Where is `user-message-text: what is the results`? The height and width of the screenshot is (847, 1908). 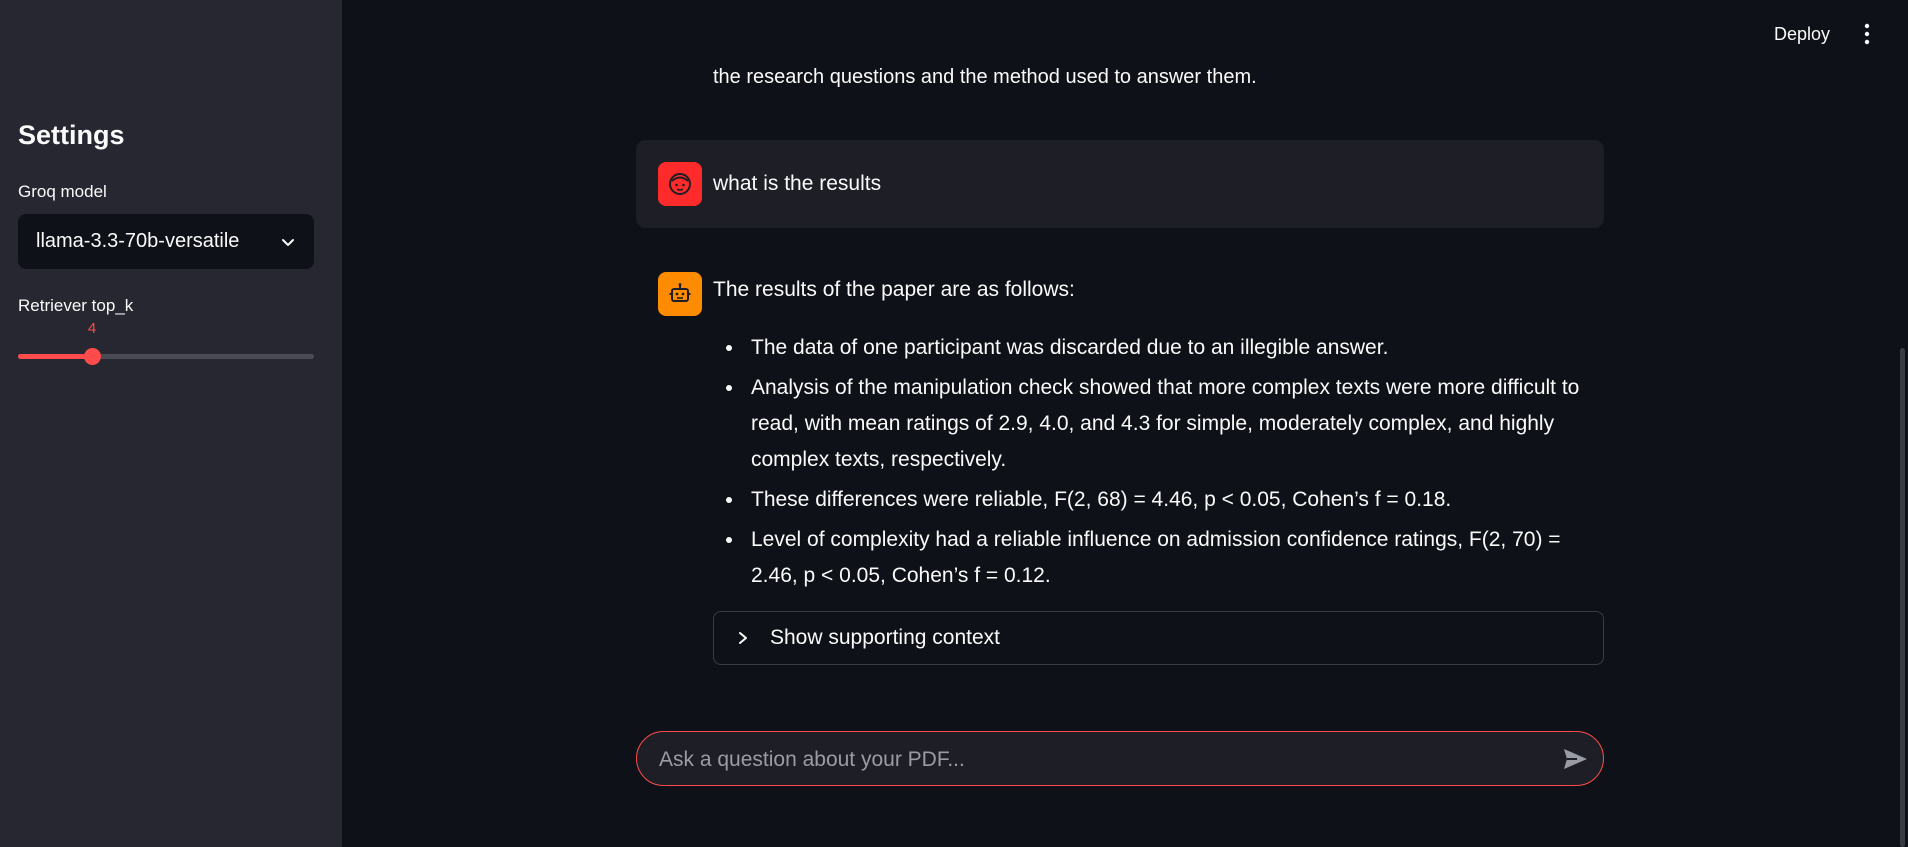 user-message-text: what is the results is located at coordinates (797, 183).